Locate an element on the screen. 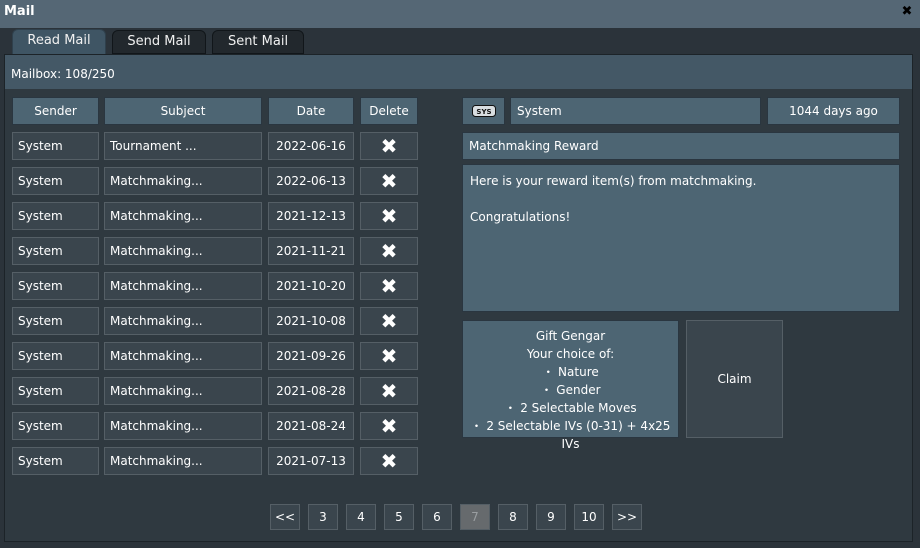 This screenshot has width=920, height=548. subject-column-header: Subject is located at coordinates (183, 111).